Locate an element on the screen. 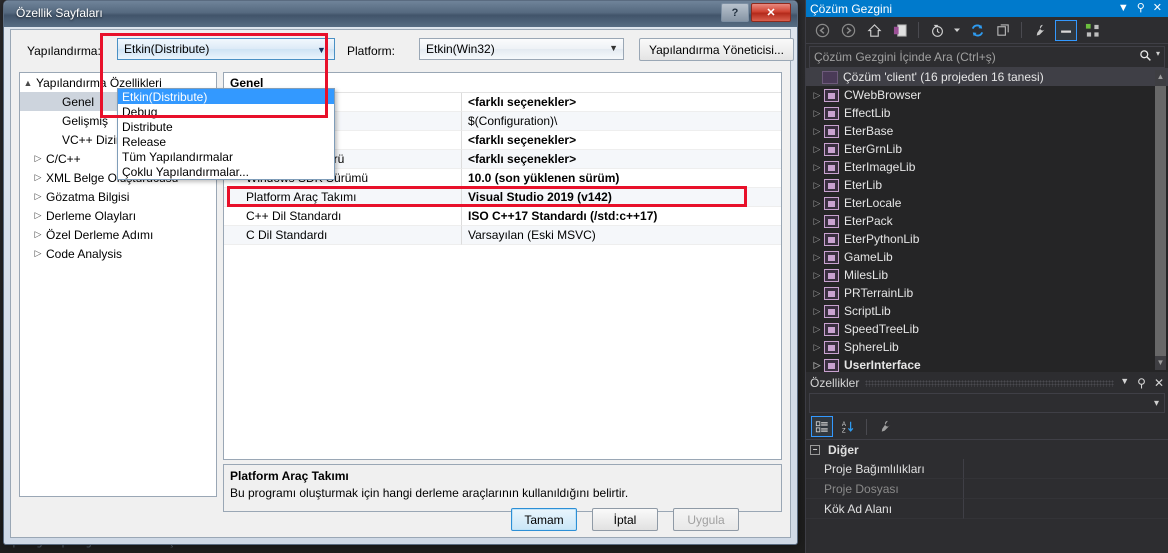  property-value: Varsayılan (Eski MSVC) is located at coordinates (621, 235).